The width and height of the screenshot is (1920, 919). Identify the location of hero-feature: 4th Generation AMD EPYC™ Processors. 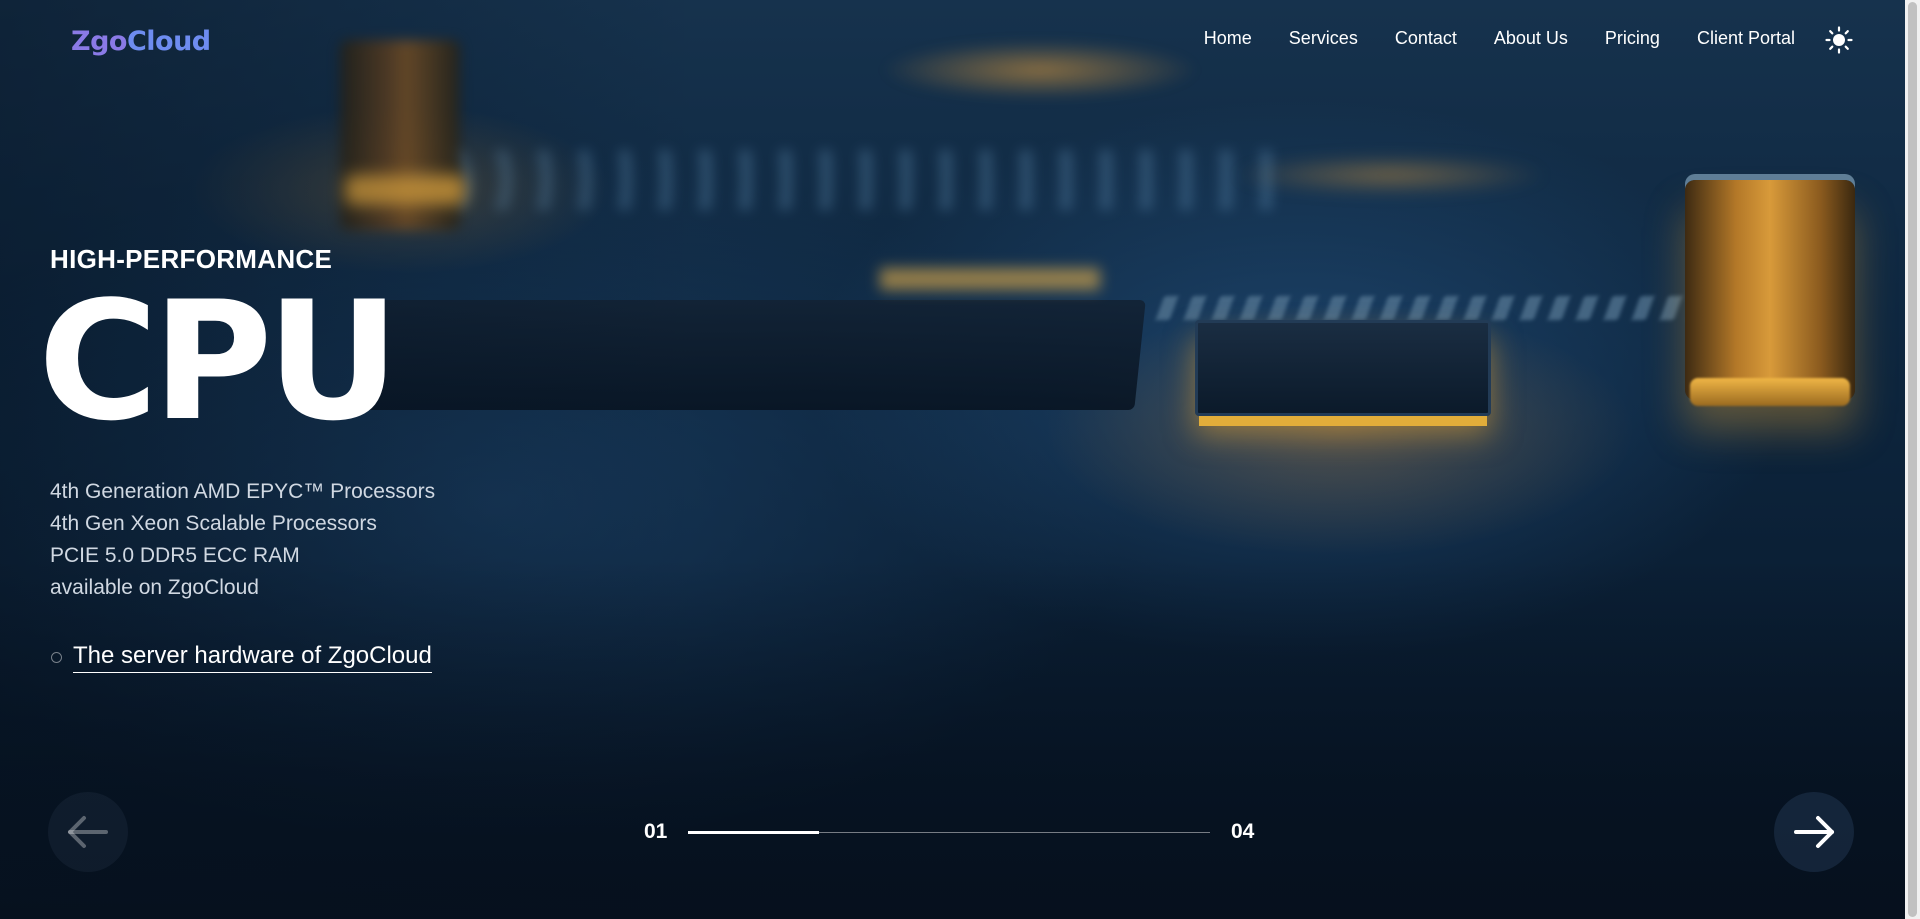
(243, 491).